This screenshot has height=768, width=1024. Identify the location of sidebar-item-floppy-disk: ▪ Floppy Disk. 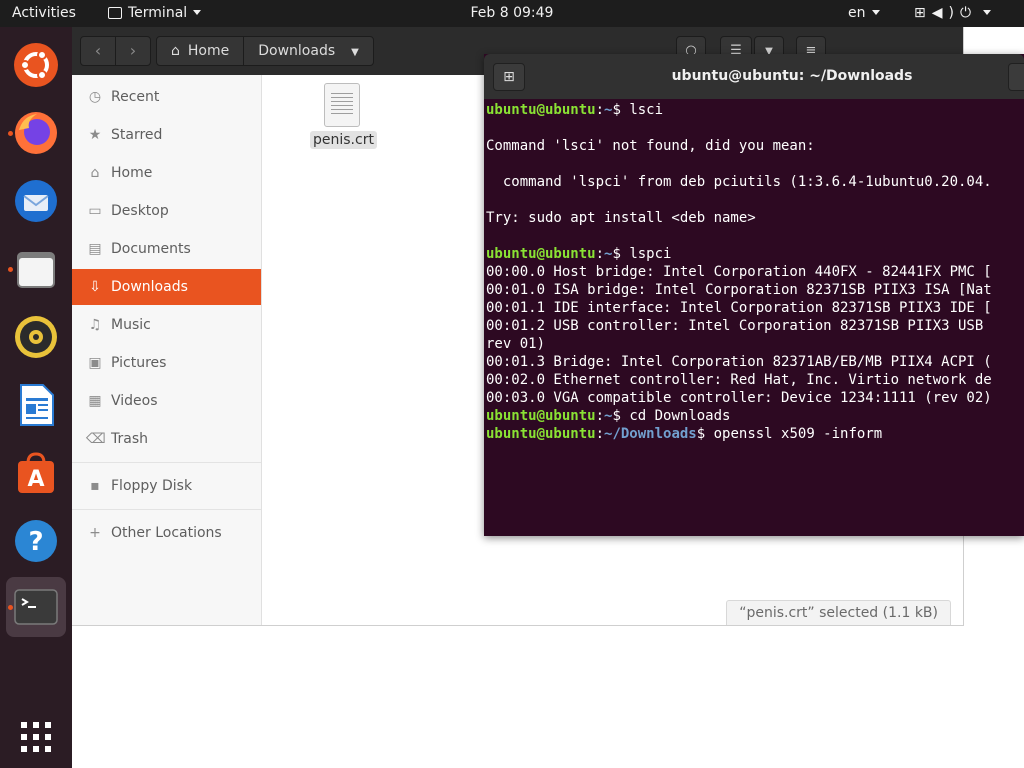
(166, 486).